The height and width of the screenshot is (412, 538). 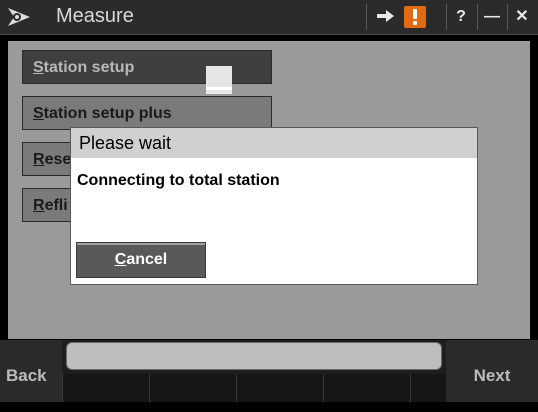 I want to click on back-button: Back, so click(x=31, y=371).